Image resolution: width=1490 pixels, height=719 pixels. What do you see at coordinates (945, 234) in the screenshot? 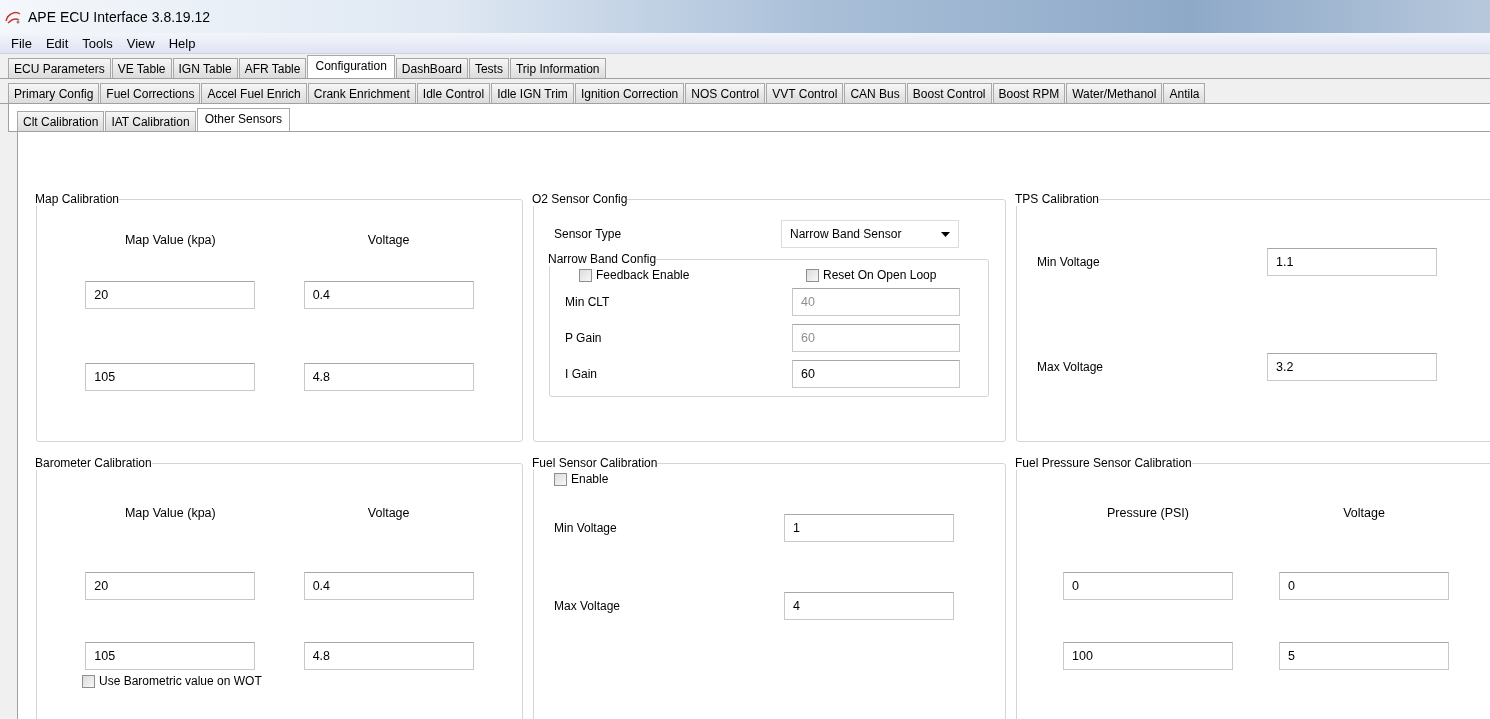
I see `caret-icon` at bounding box center [945, 234].